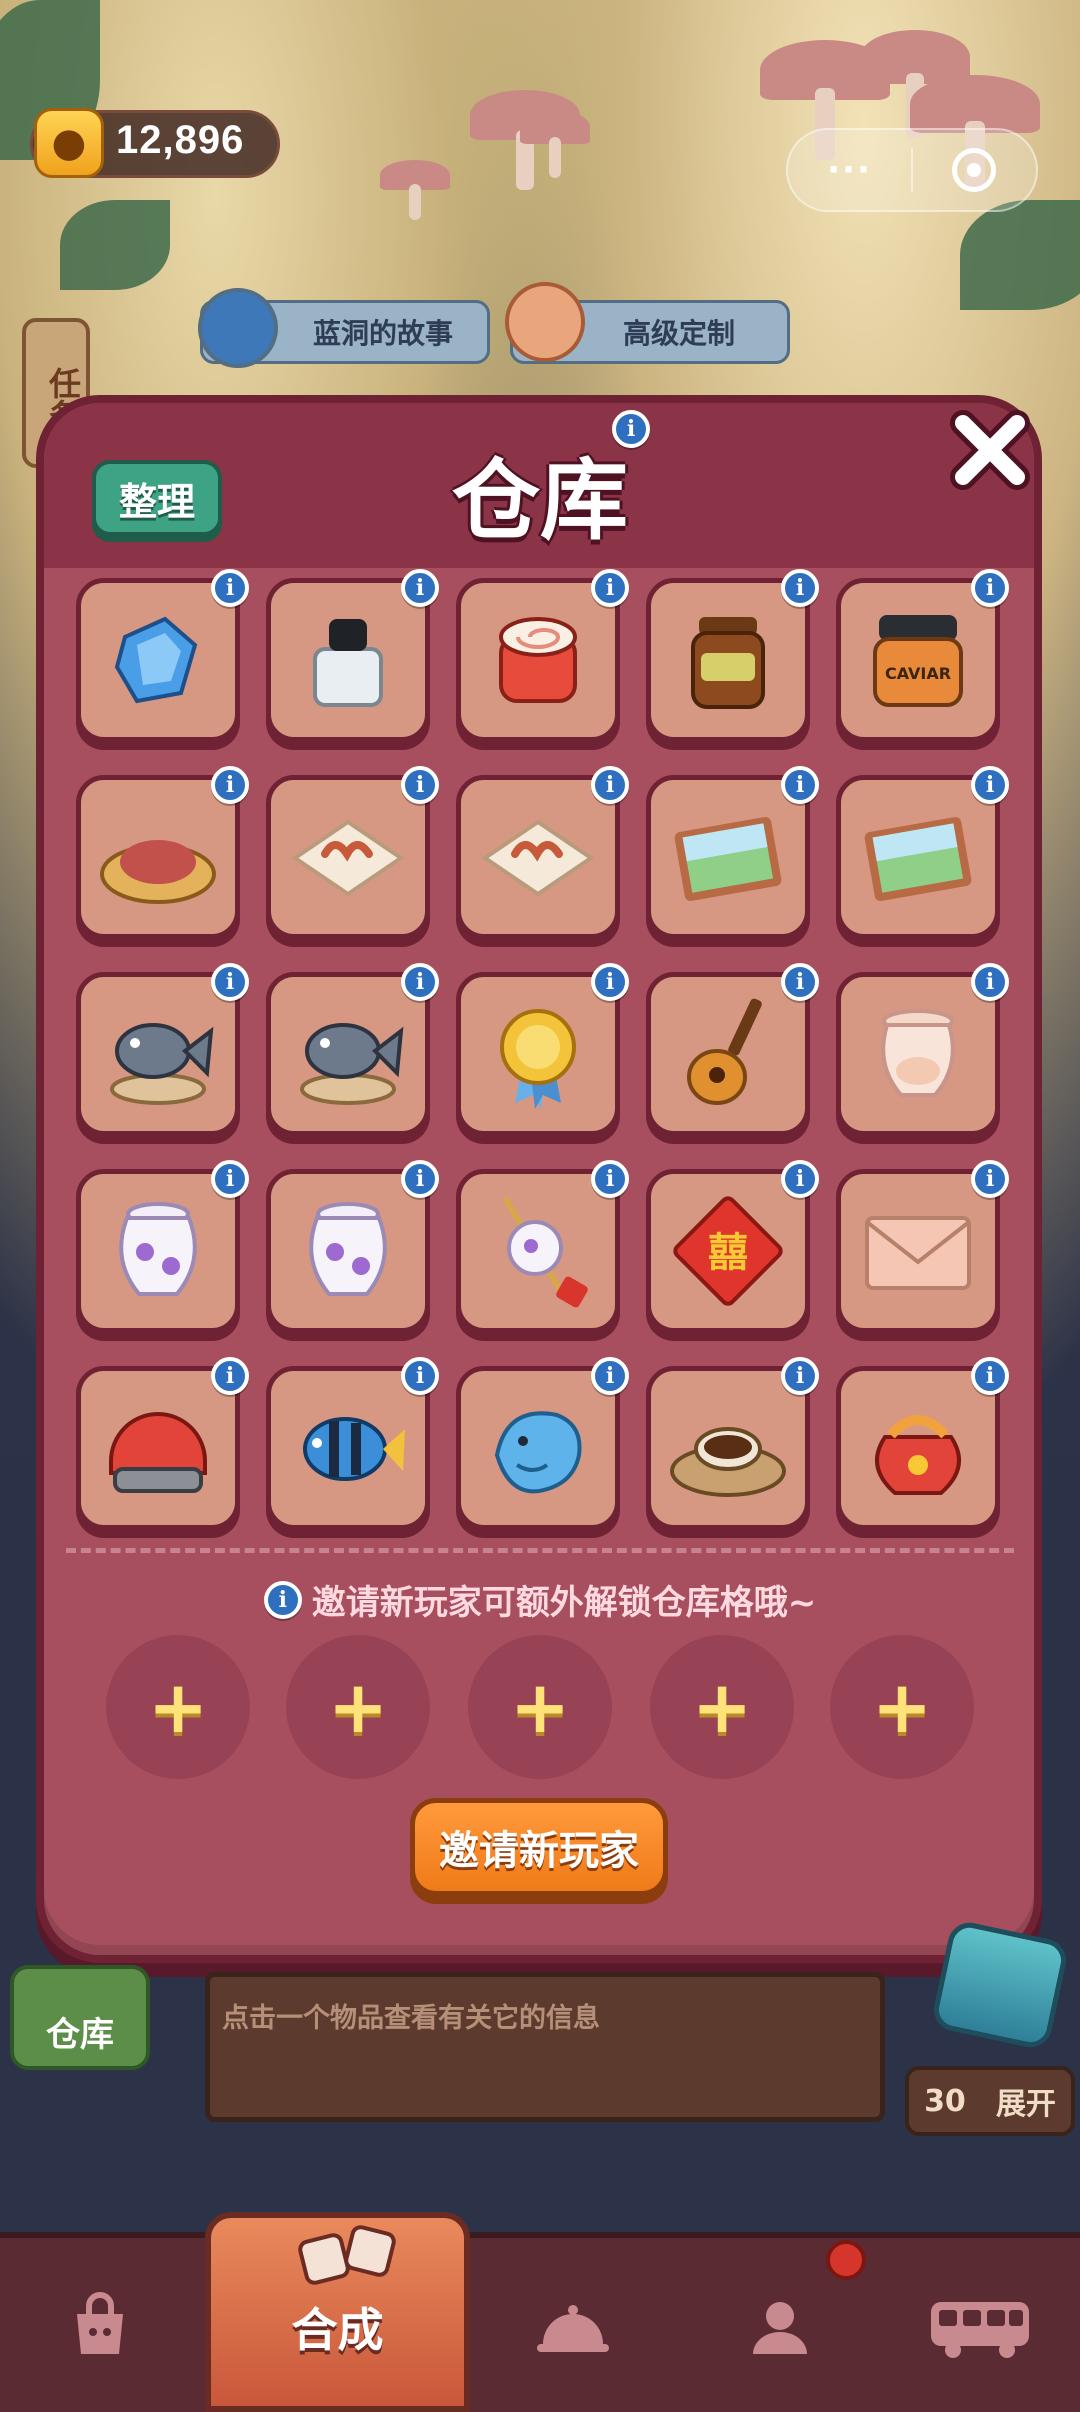  What do you see at coordinates (912, 170) in the screenshot?
I see `miniapp-capsule: ···` at bounding box center [912, 170].